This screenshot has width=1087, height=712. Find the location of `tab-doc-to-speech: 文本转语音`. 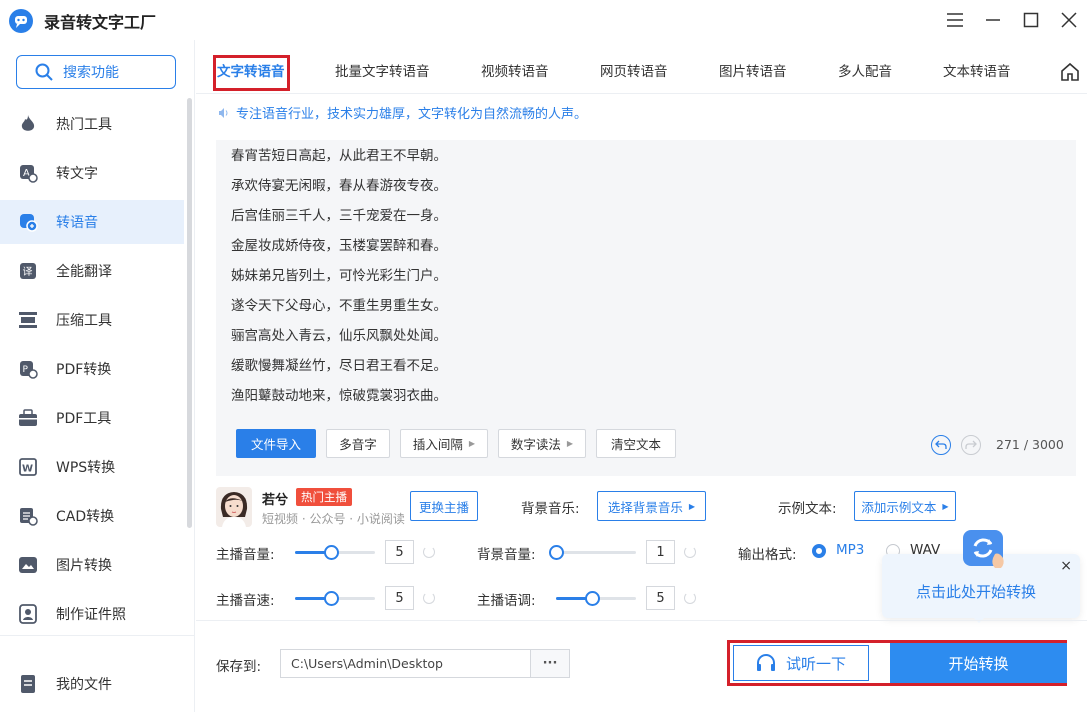

tab-doc-to-speech: 文本转语音 is located at coordinates (977, 70).